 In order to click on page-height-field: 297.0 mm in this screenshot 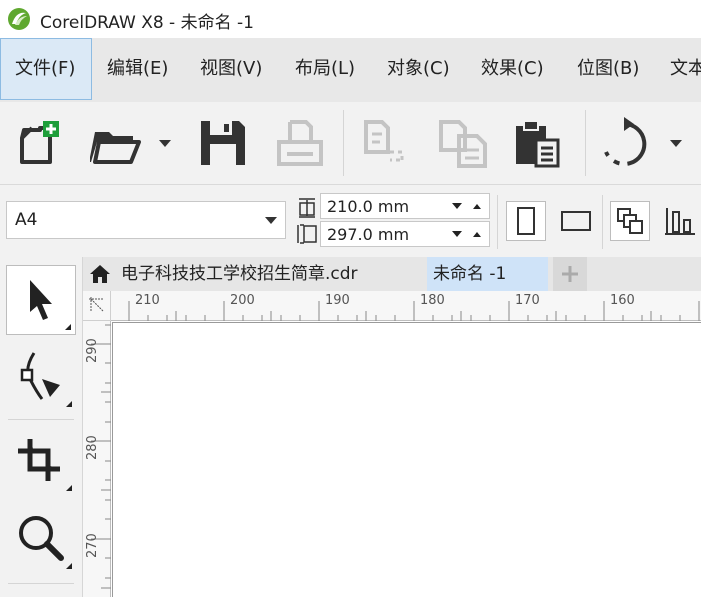, I will do `click(405, 234)`.